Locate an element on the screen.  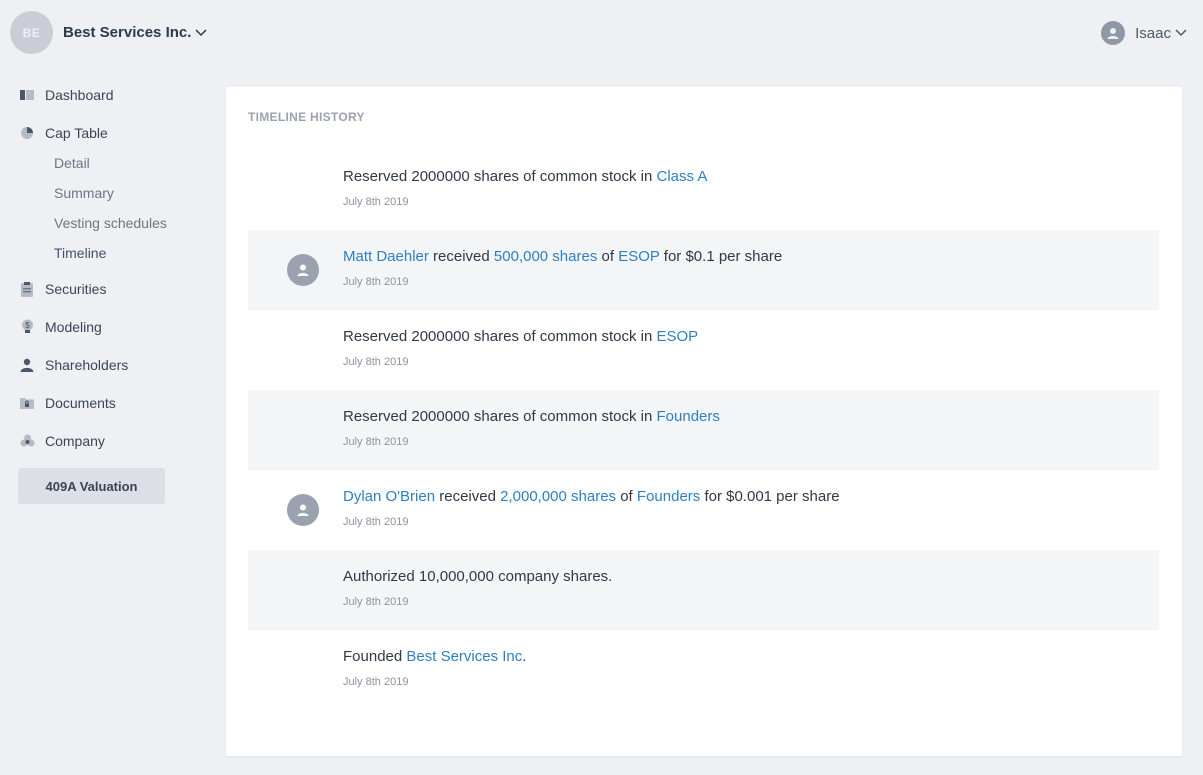
sidebar-item-securities: Securities is located at coordinates (105, 289).